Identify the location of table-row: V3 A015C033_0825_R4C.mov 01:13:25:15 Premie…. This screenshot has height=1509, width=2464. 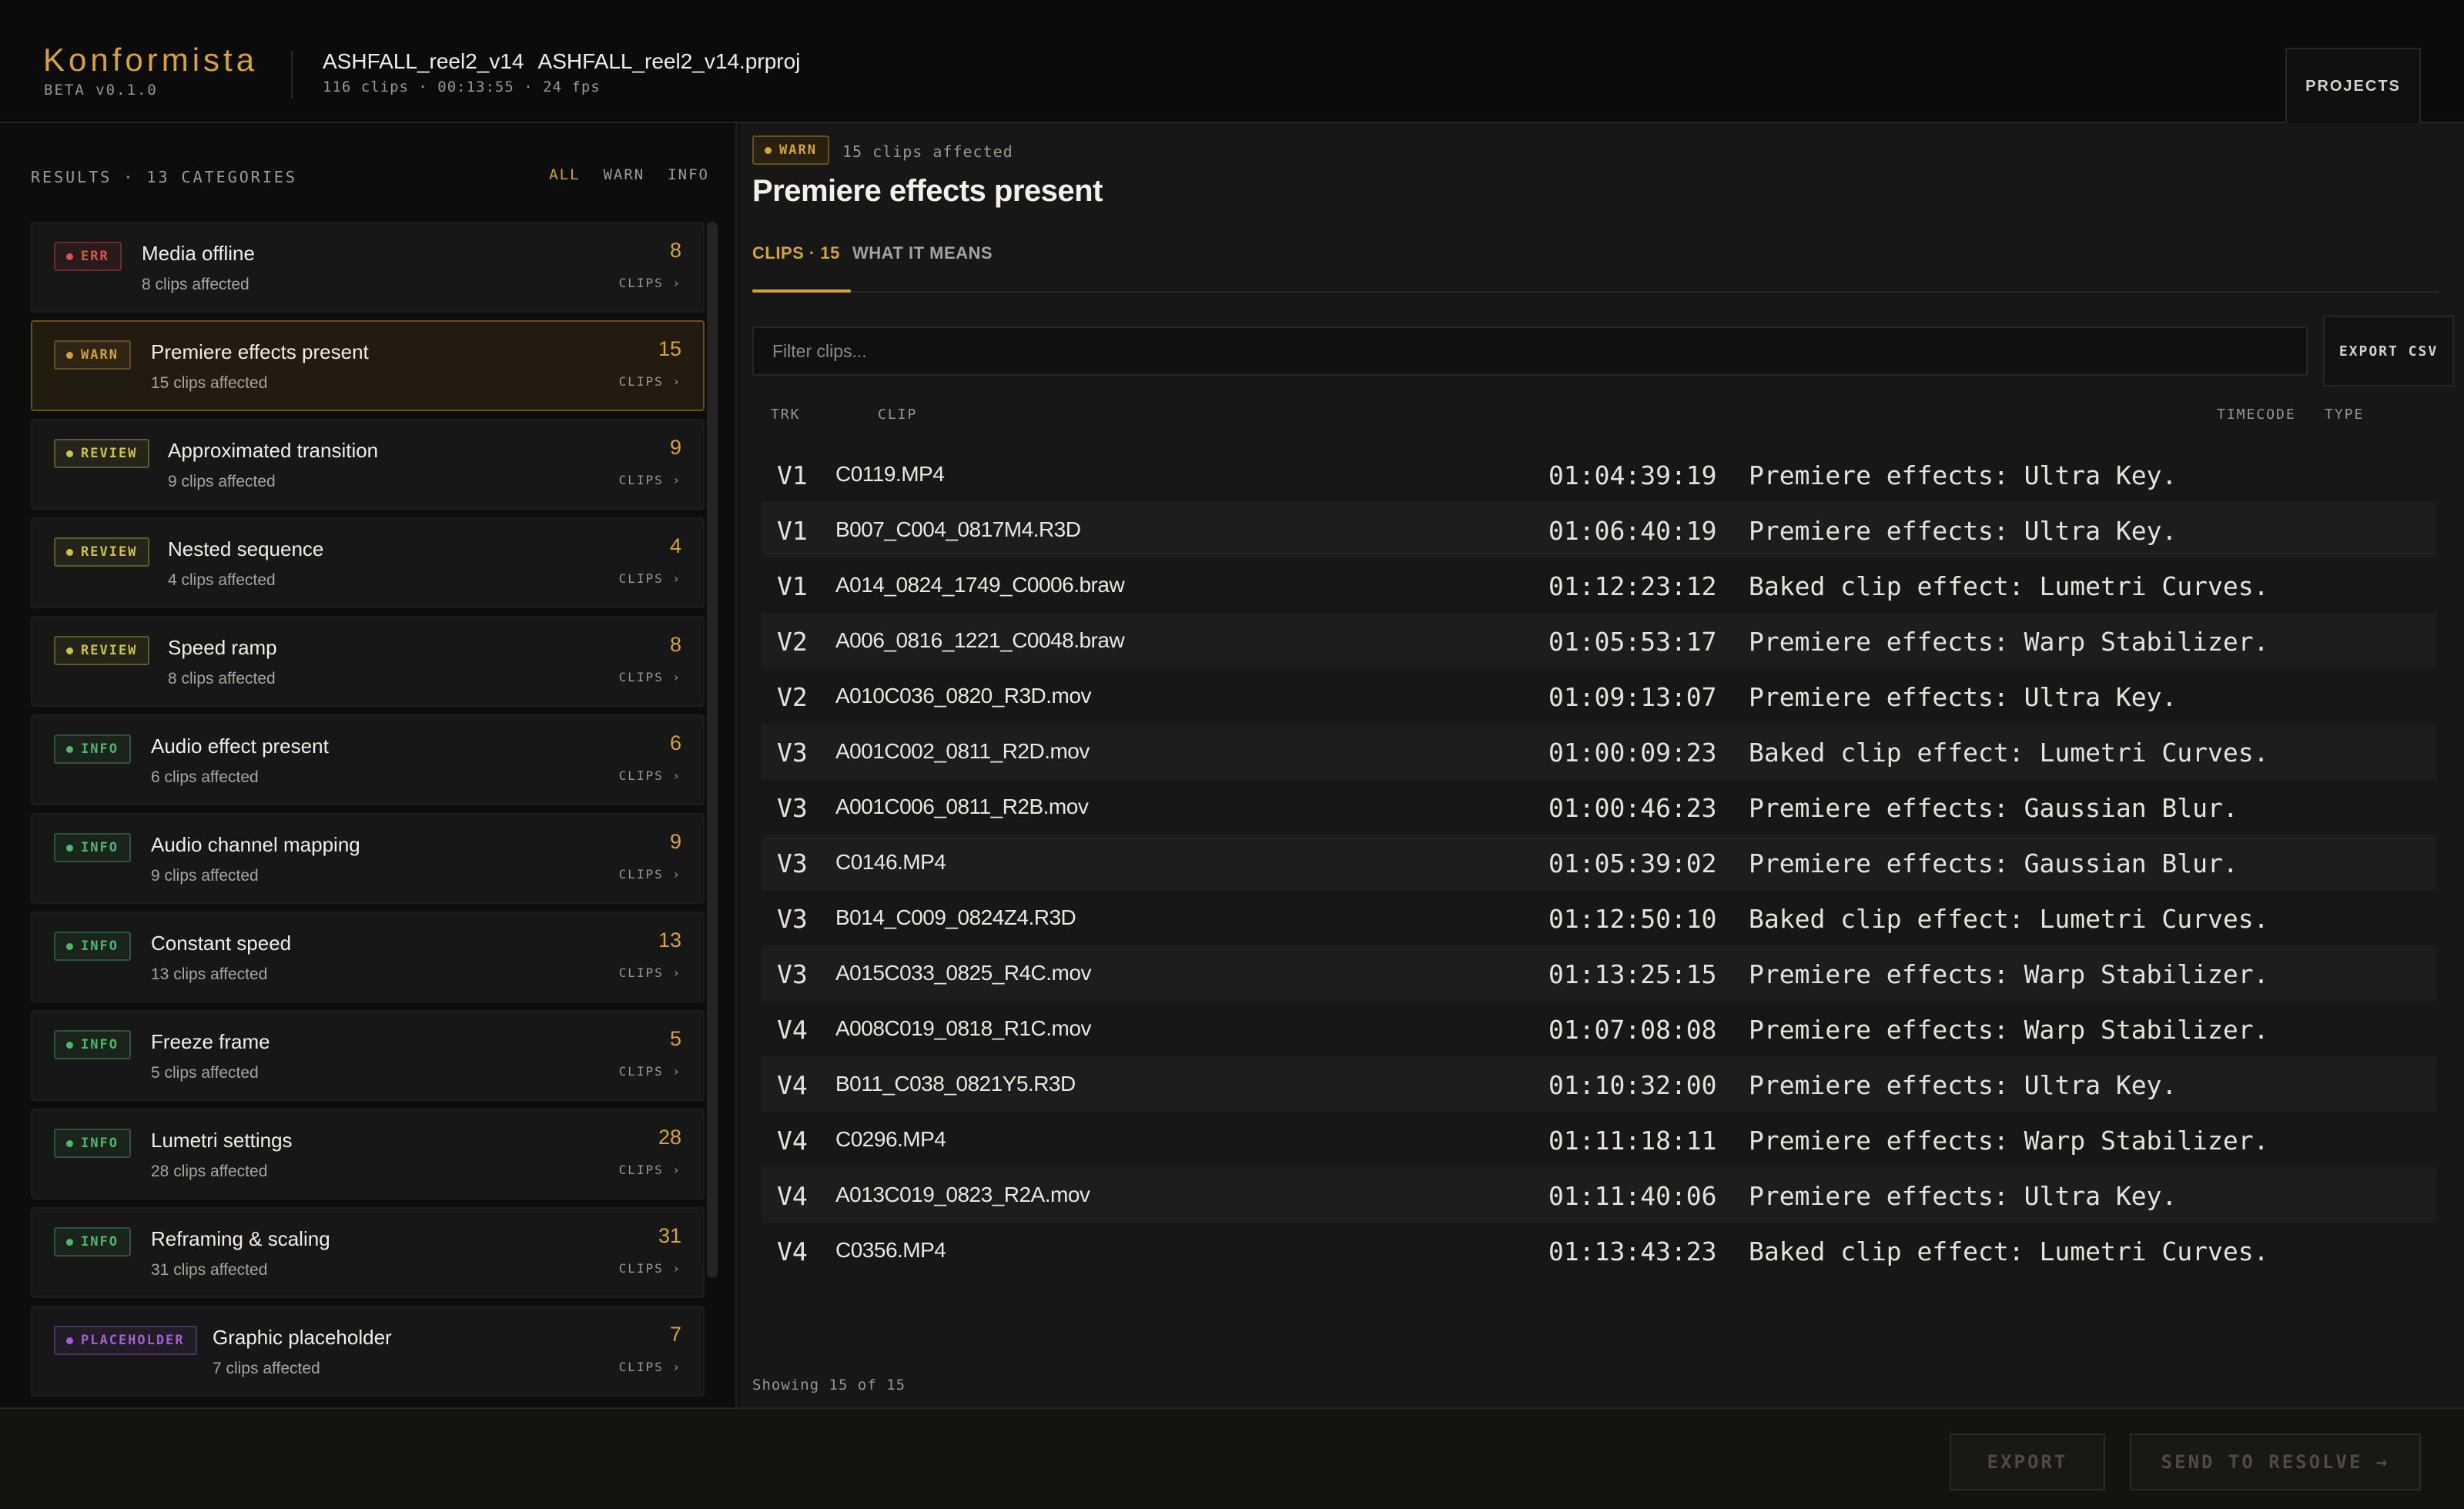
(1600, 973).